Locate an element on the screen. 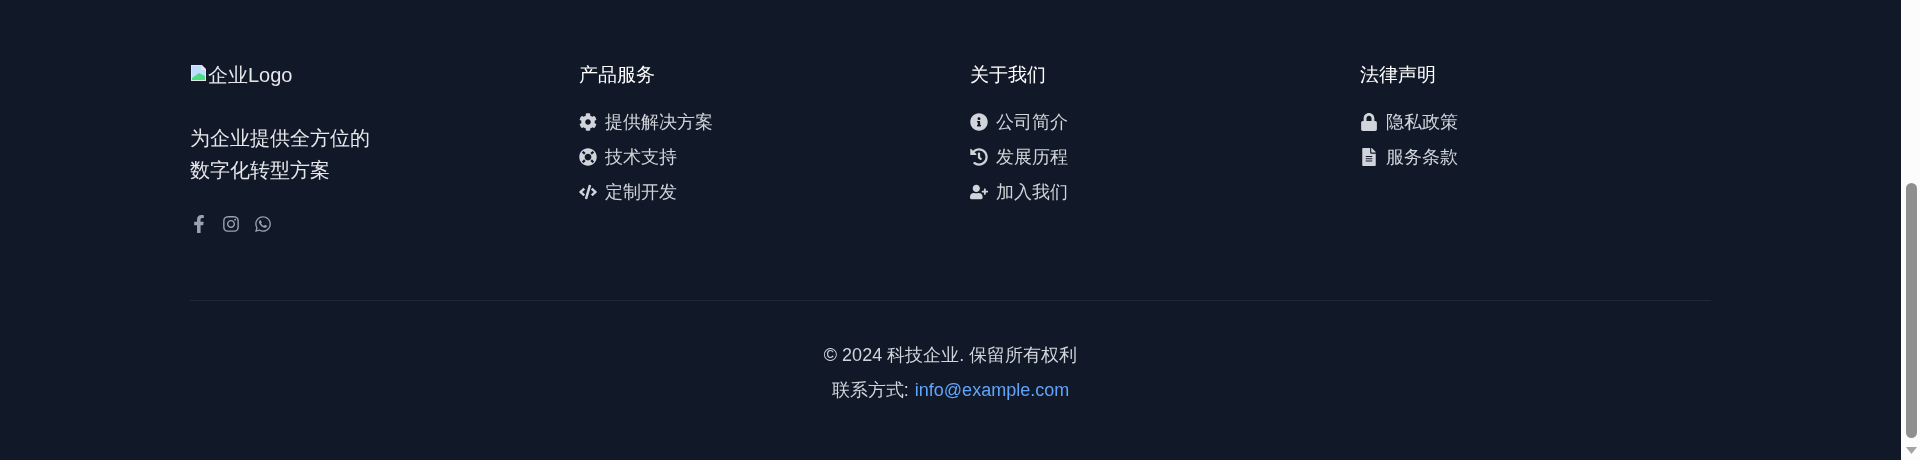 This screenshot has height=460, width=1920. info-icon is located at coordinates (979, 121).